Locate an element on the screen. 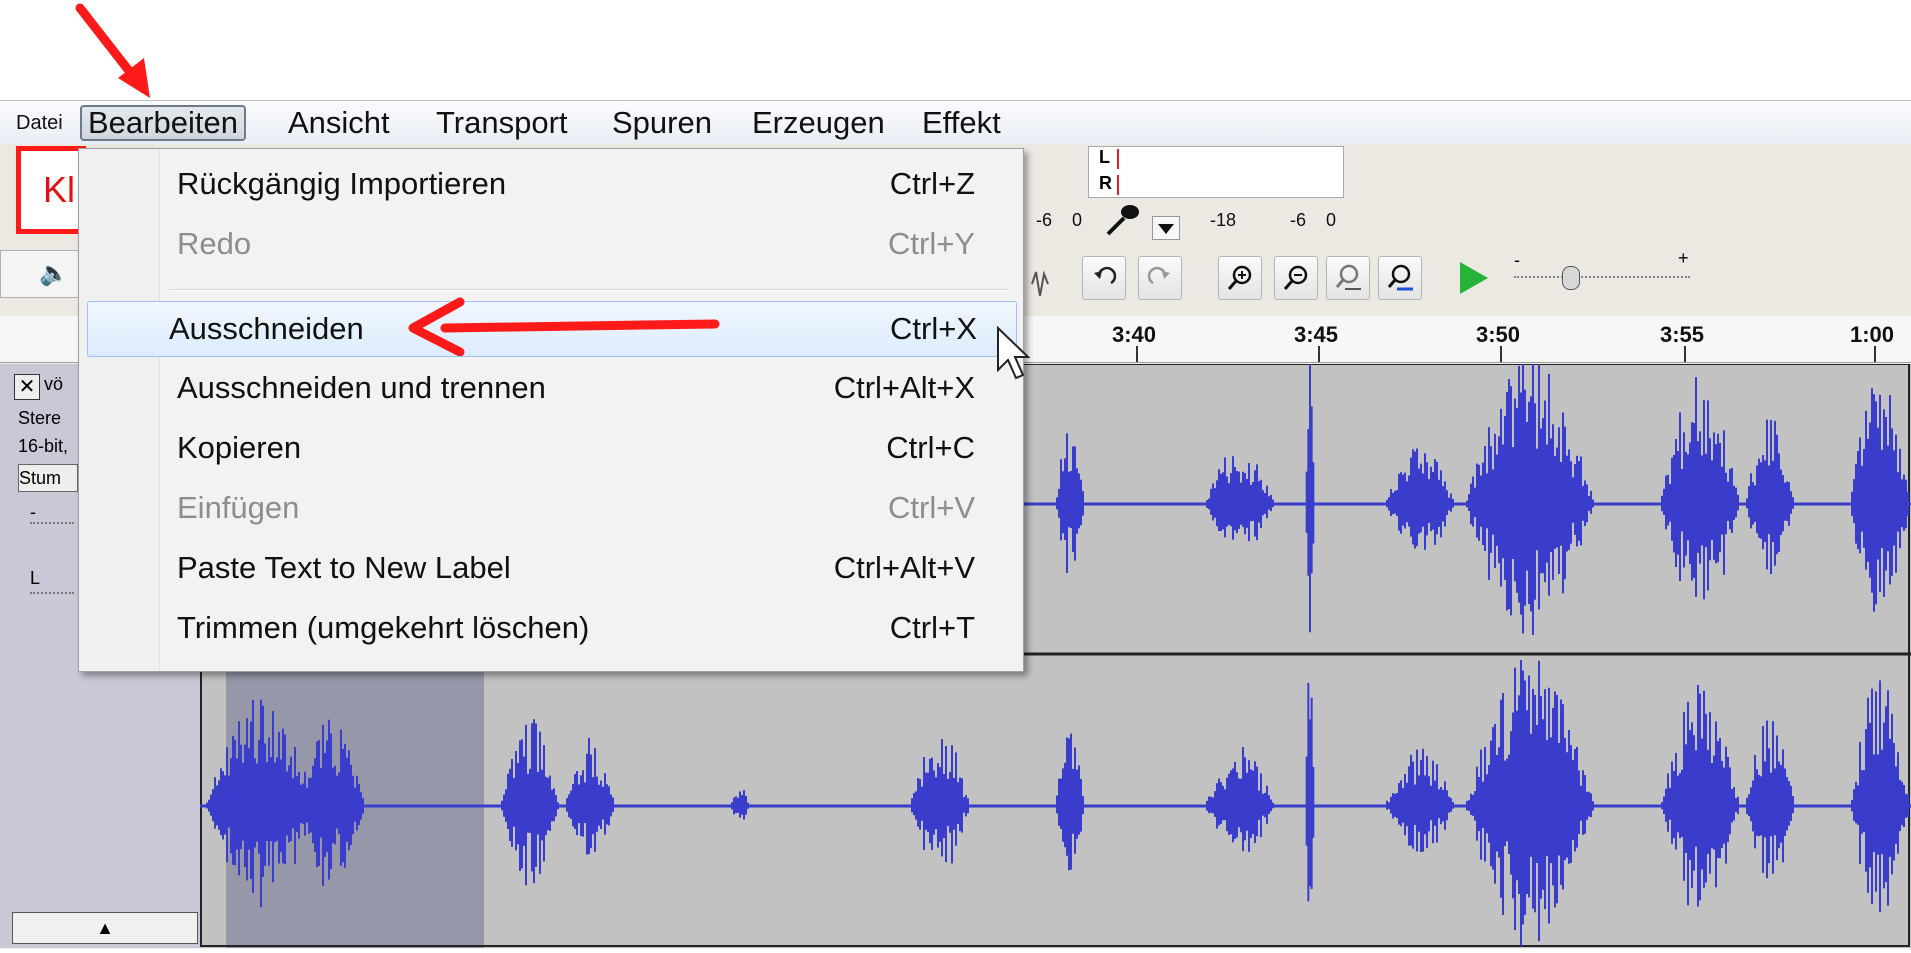  menu-item-shortcut: Ctrl+T is located at coordinates (932, 627).